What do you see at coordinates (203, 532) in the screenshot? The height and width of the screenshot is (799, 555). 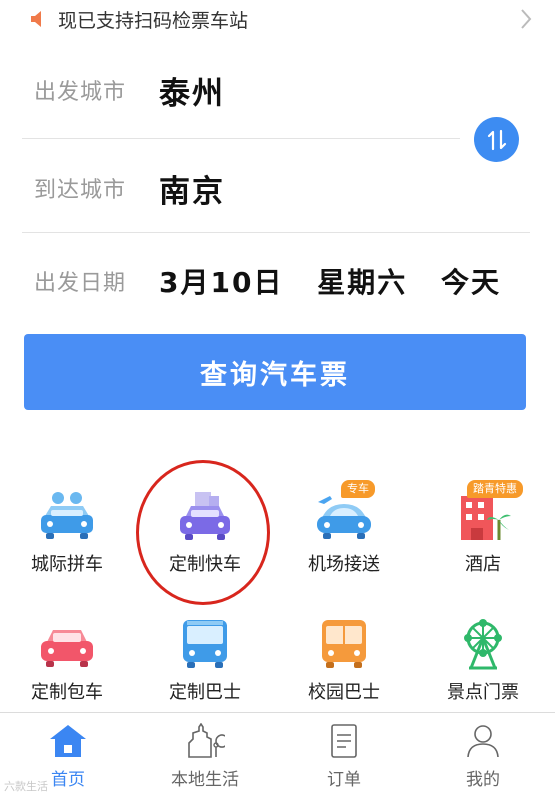 I see `highlight-annotation-circle` at bounding box center [203, 532].